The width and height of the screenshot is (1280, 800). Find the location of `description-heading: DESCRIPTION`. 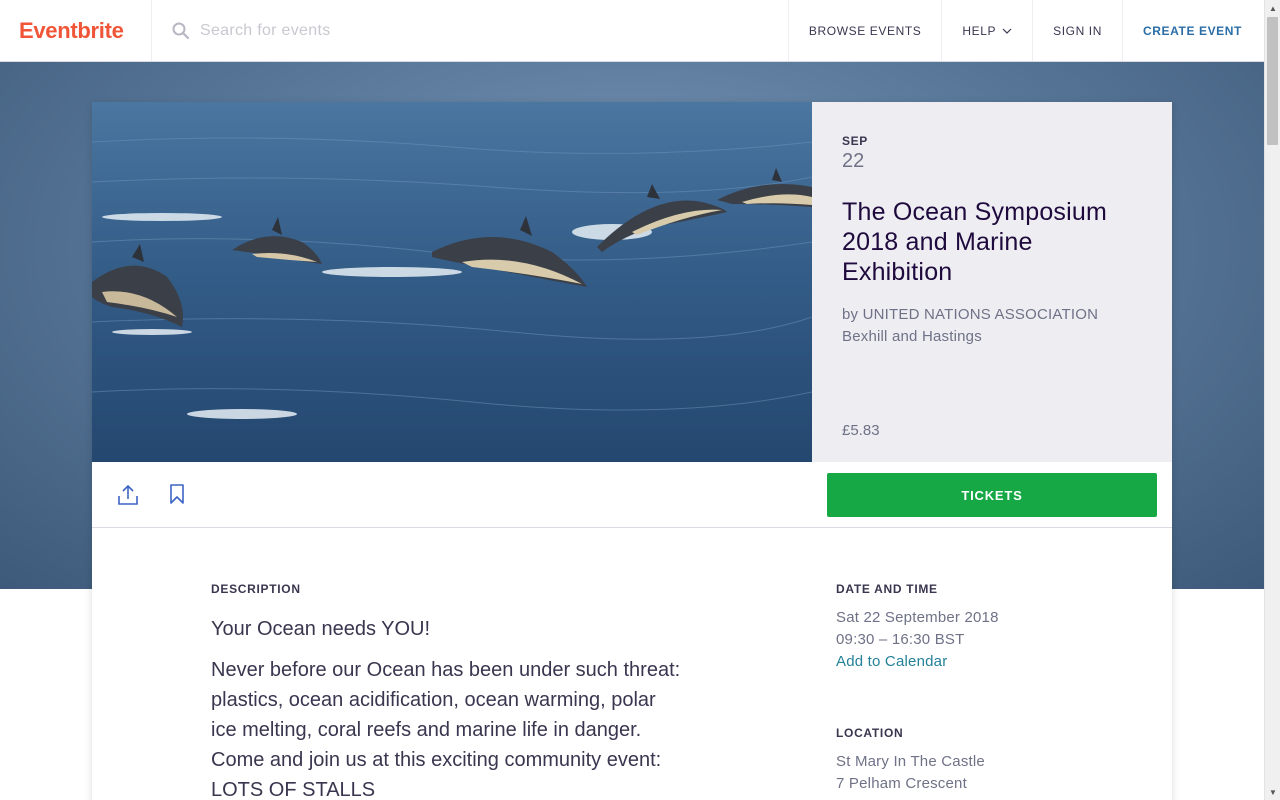

description-heading: DESCRIPTION is located at coordinates (256, 589).